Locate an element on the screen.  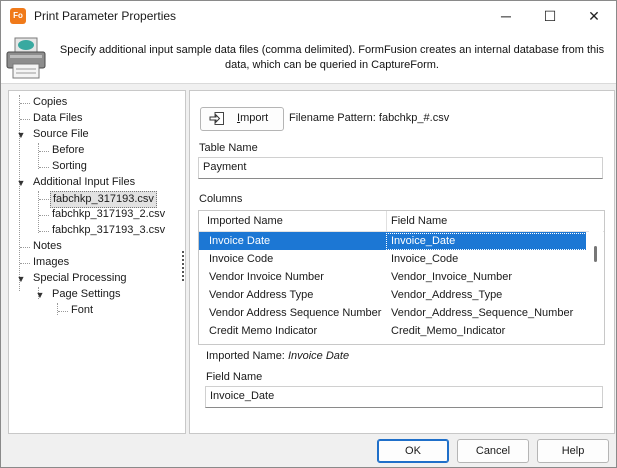
window-title: Print Parameter Properties is located at coordinates (105, 16).